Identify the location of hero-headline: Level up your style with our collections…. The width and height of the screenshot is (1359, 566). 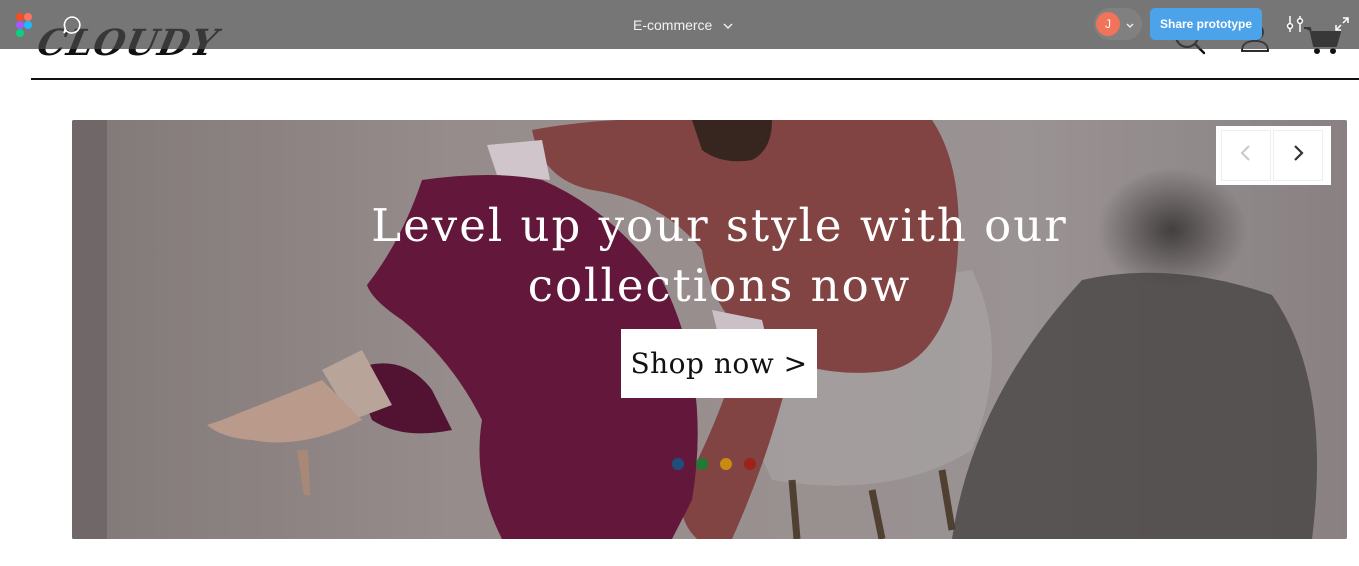
(719, 255).